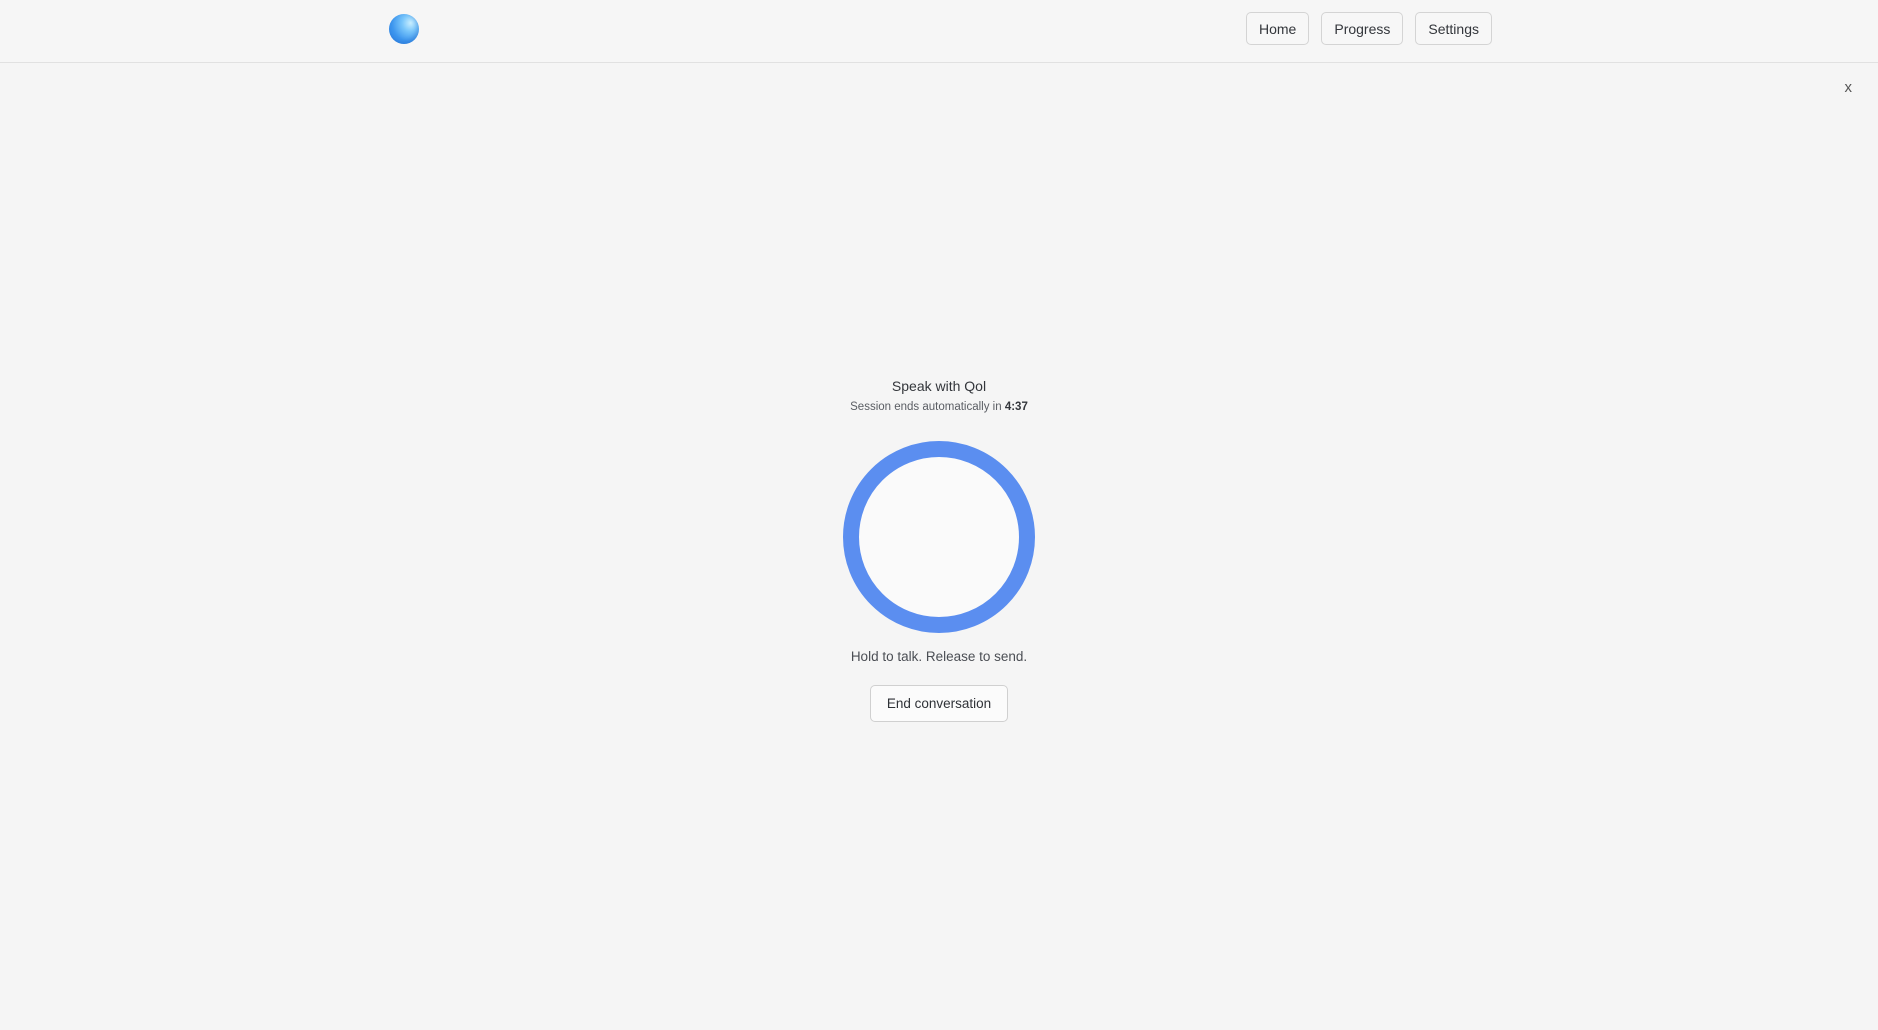  I want to click on session-timer-prefix: Session ends automatically in, so click(927, 407).